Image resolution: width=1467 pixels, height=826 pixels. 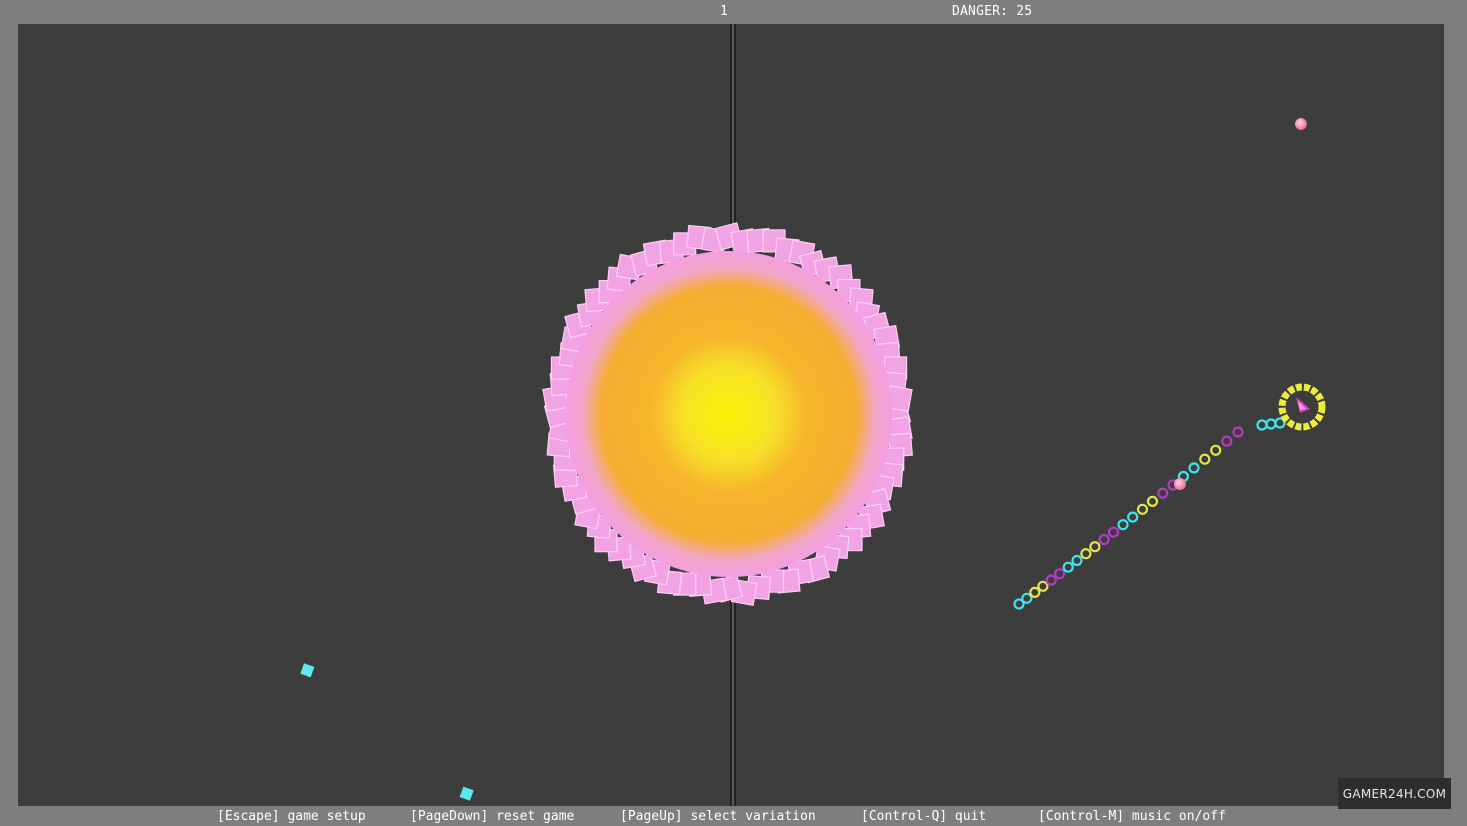 What do you see at coordinates (1394, 793) in the screenshot?
I see `watermark: GAMER24H.COM` at bounding box center [1394, 793].